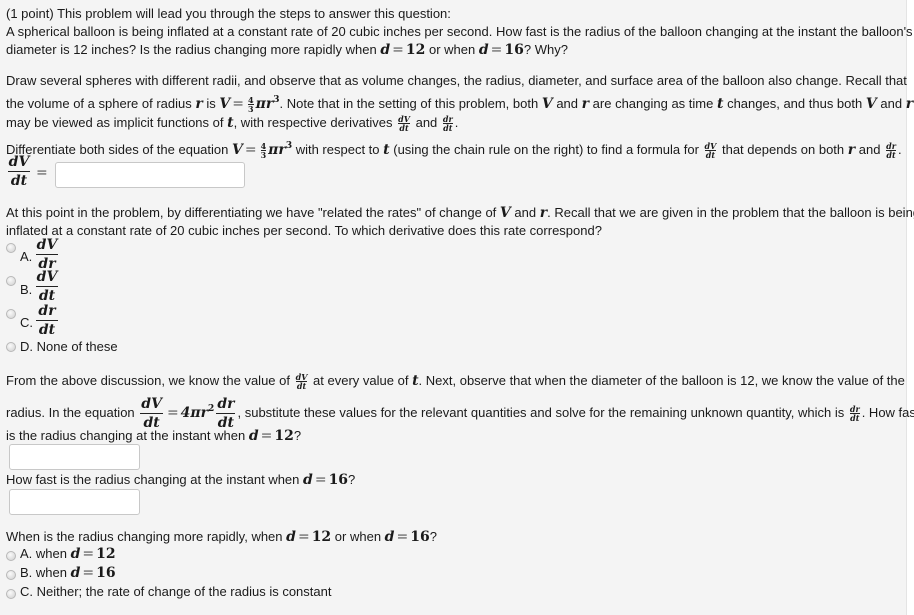 This screenshot has width=914, height=615. Describe the element at coordinates (74, 502) in the screenshot. I see `radius-rate-d16-input` at that location.